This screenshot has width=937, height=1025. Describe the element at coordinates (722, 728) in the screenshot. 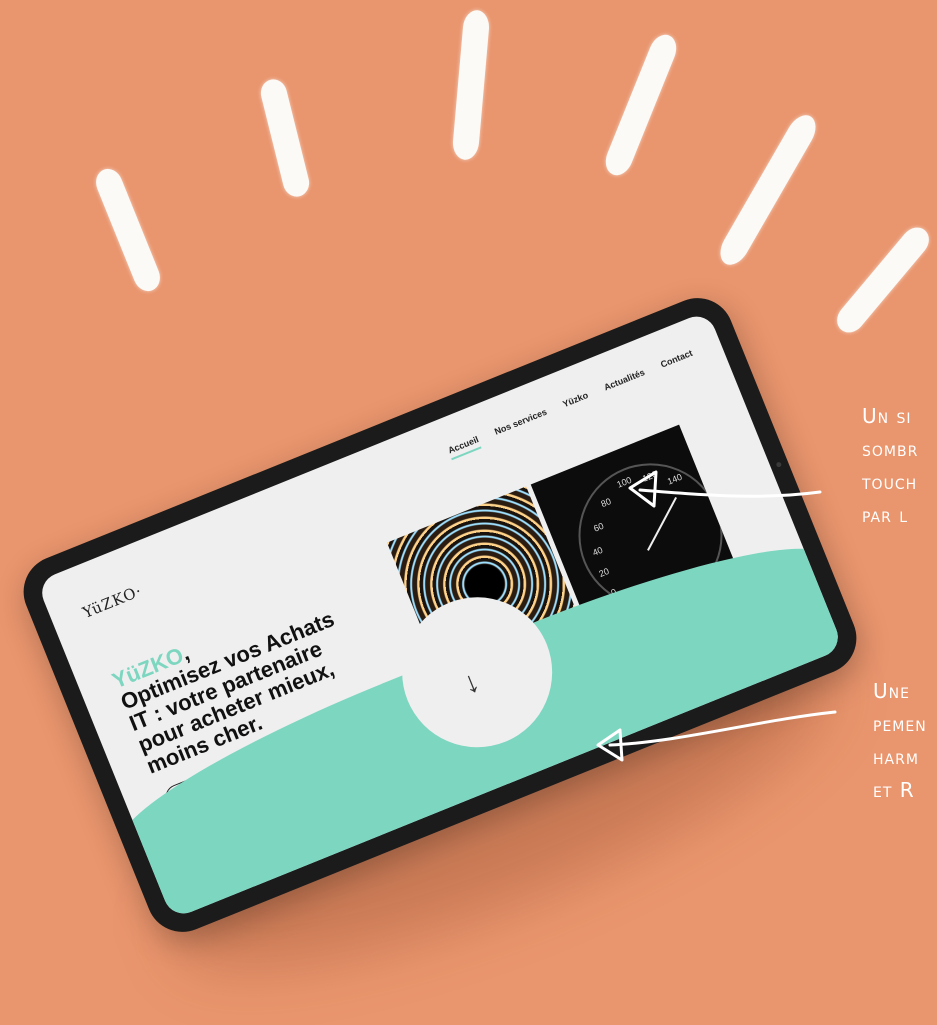

I see `arrow-to-wave` at that location.